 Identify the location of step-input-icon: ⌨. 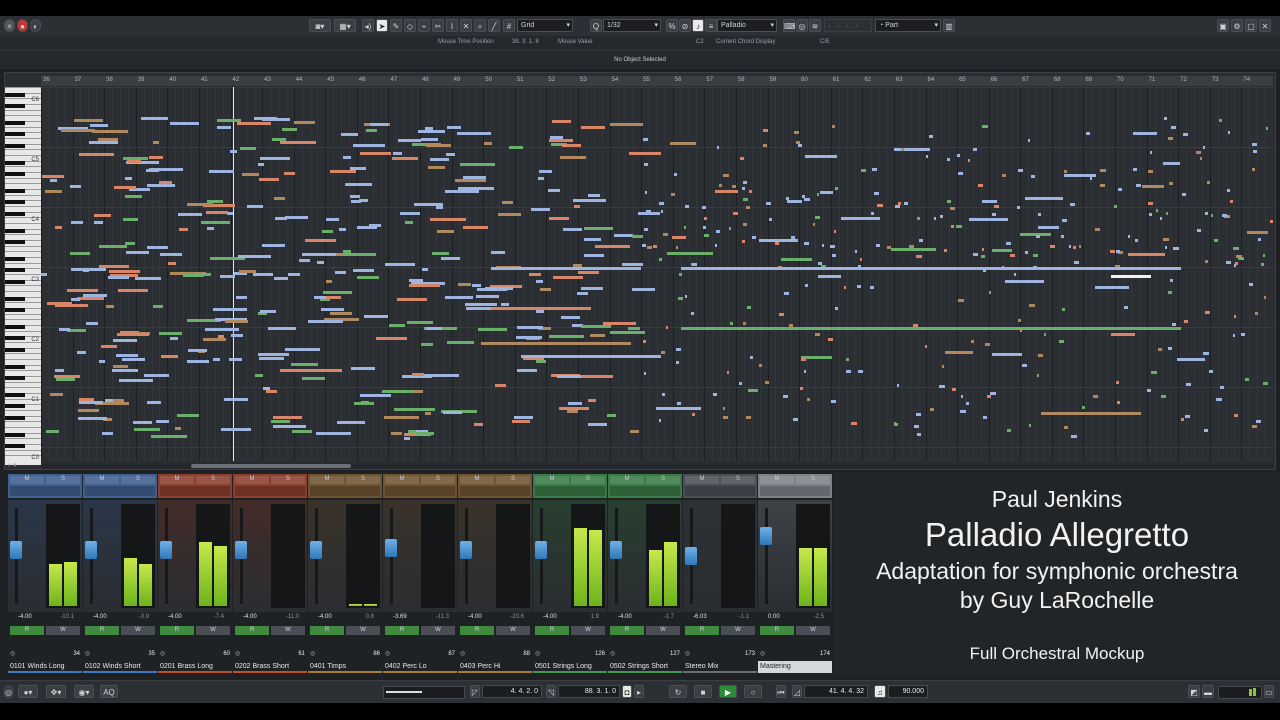
(789, 25).